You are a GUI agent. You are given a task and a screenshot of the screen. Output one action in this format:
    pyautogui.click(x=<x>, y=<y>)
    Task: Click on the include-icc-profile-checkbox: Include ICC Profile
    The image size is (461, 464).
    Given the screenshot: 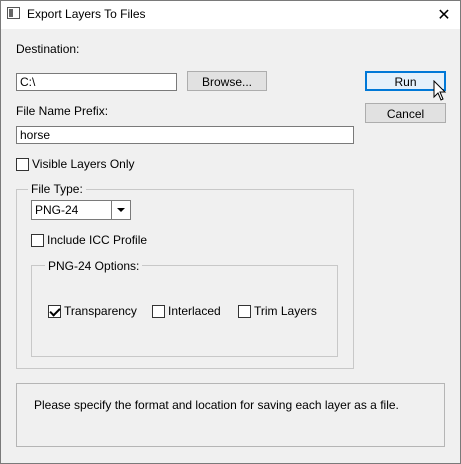 What is the action you would take?
    pyautogui.click(x=89, y=240)
    